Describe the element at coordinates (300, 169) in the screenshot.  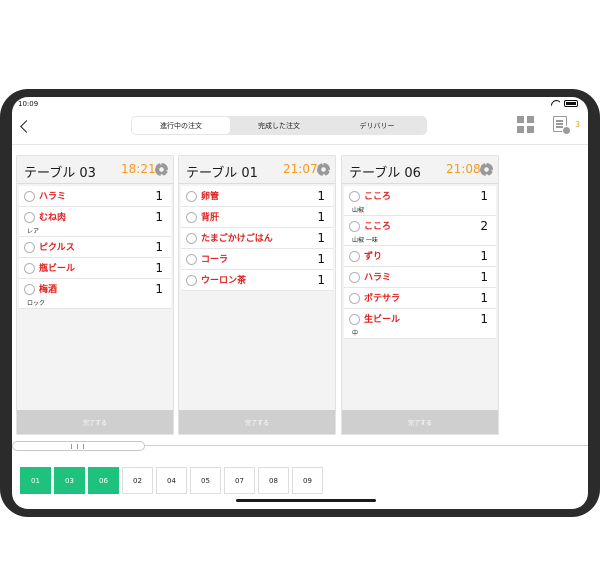
I see `order-time: 21:07` at that location.